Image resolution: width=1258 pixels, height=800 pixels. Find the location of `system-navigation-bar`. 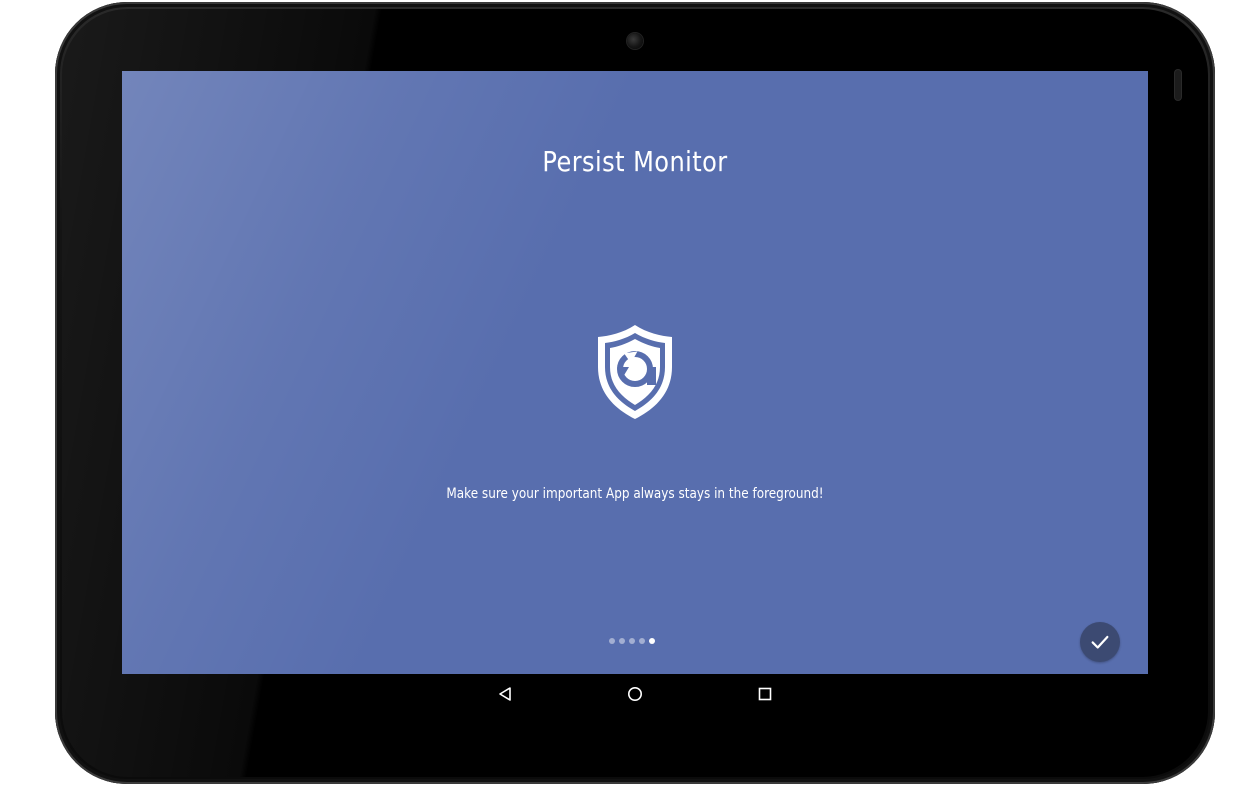

system-navigation-bar is located at coordinates (635, 694).